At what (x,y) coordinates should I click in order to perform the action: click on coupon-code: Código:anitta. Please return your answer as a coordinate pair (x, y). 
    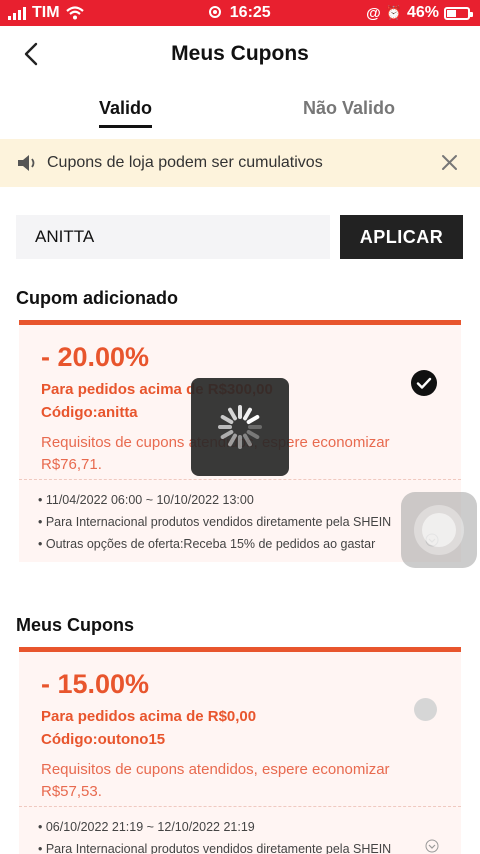
    Looking at the image, I should click on (89, 412).